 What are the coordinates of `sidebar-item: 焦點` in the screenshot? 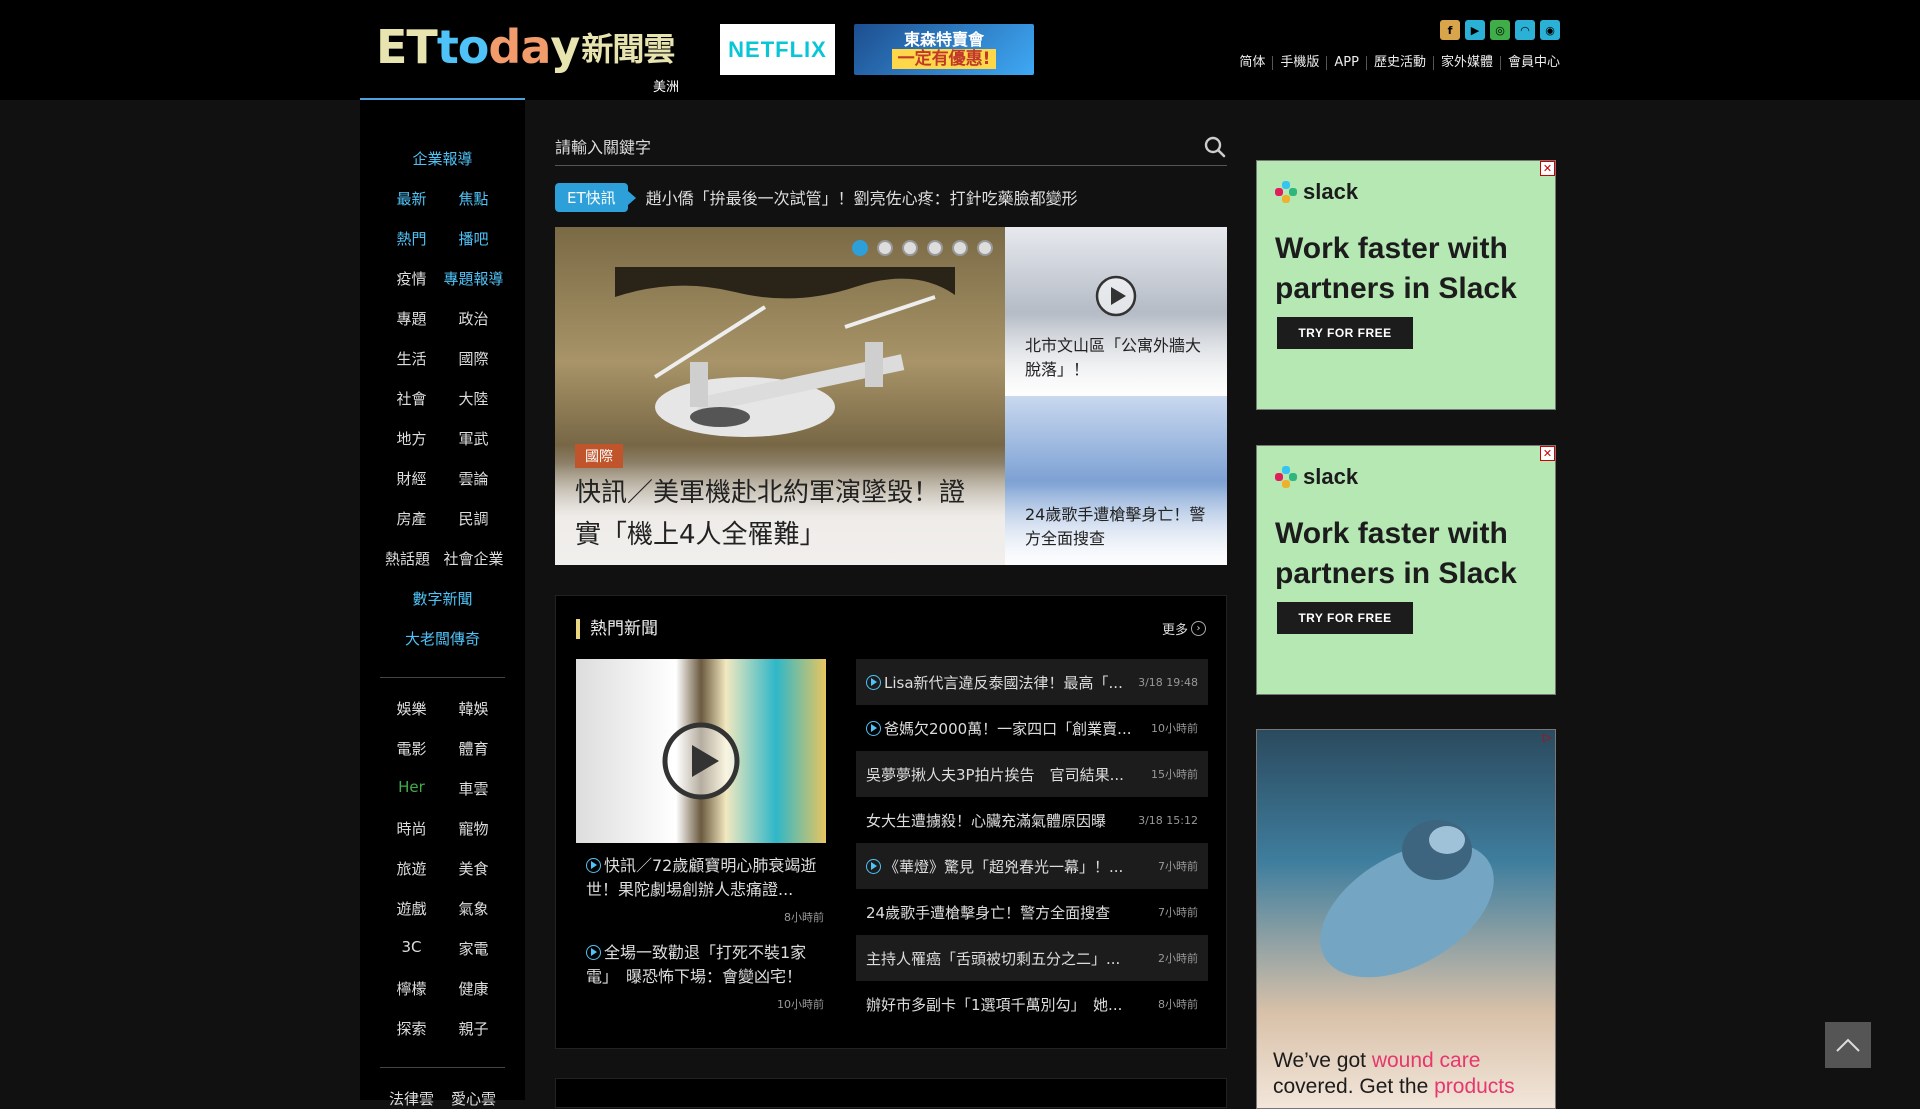 It's located at (474, 198).